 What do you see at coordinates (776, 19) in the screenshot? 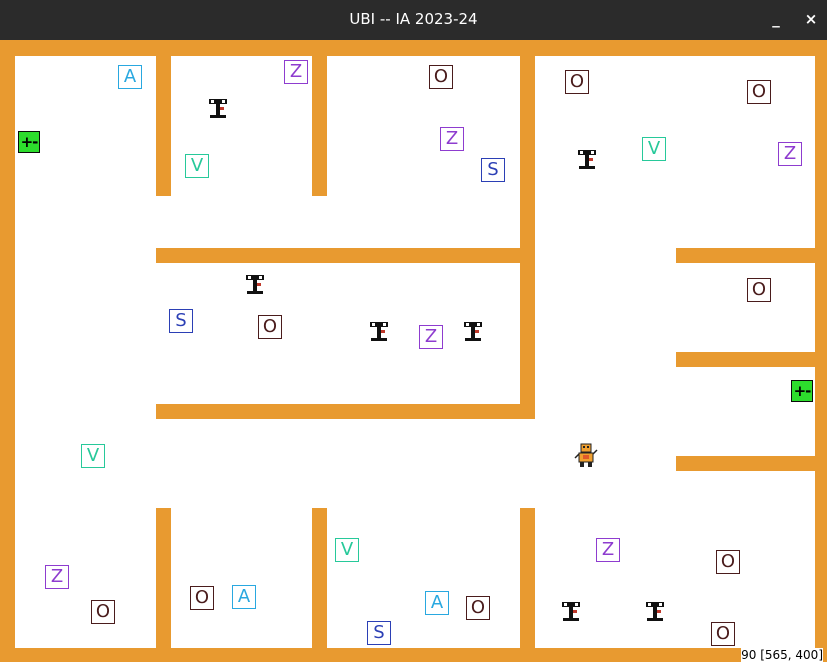
I see `minimize-button: _` at bounding box center [776, 19].